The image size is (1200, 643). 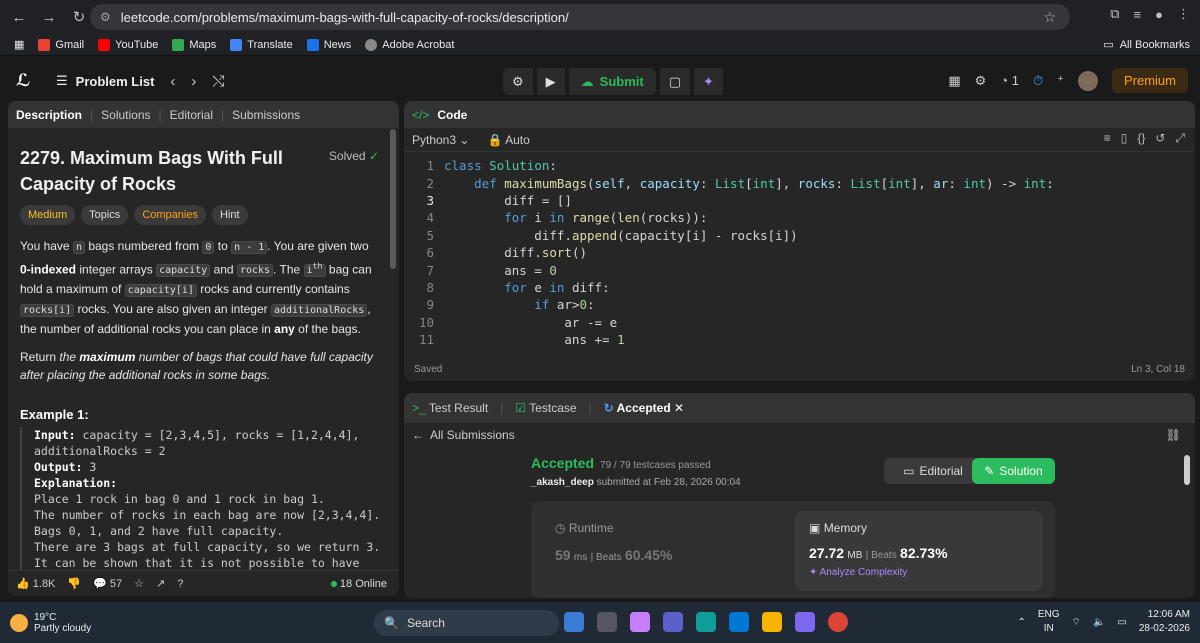 What do you see at coordinates (1149, 80) in the screenshot?
I see `premium-button: Premium` at bounding box center [1149, 80].